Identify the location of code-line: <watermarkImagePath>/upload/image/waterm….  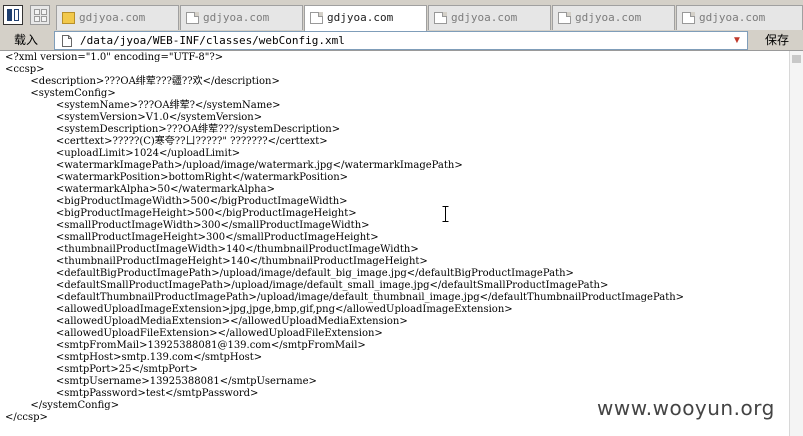
(234, 165).